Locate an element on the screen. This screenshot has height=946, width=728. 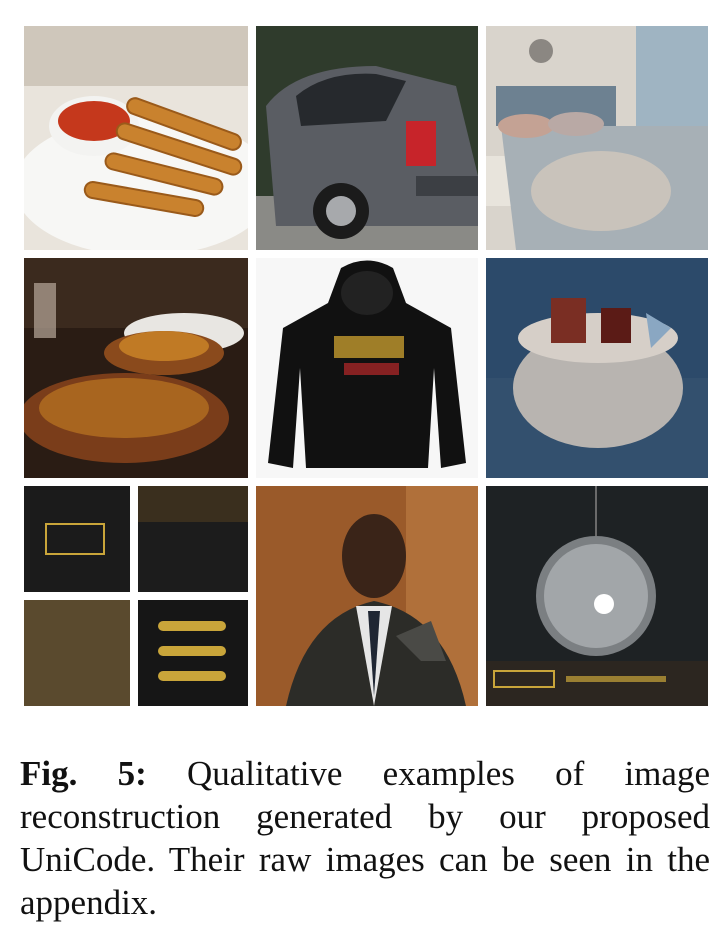
glass-orb-image is located at coordinates (597, 596).